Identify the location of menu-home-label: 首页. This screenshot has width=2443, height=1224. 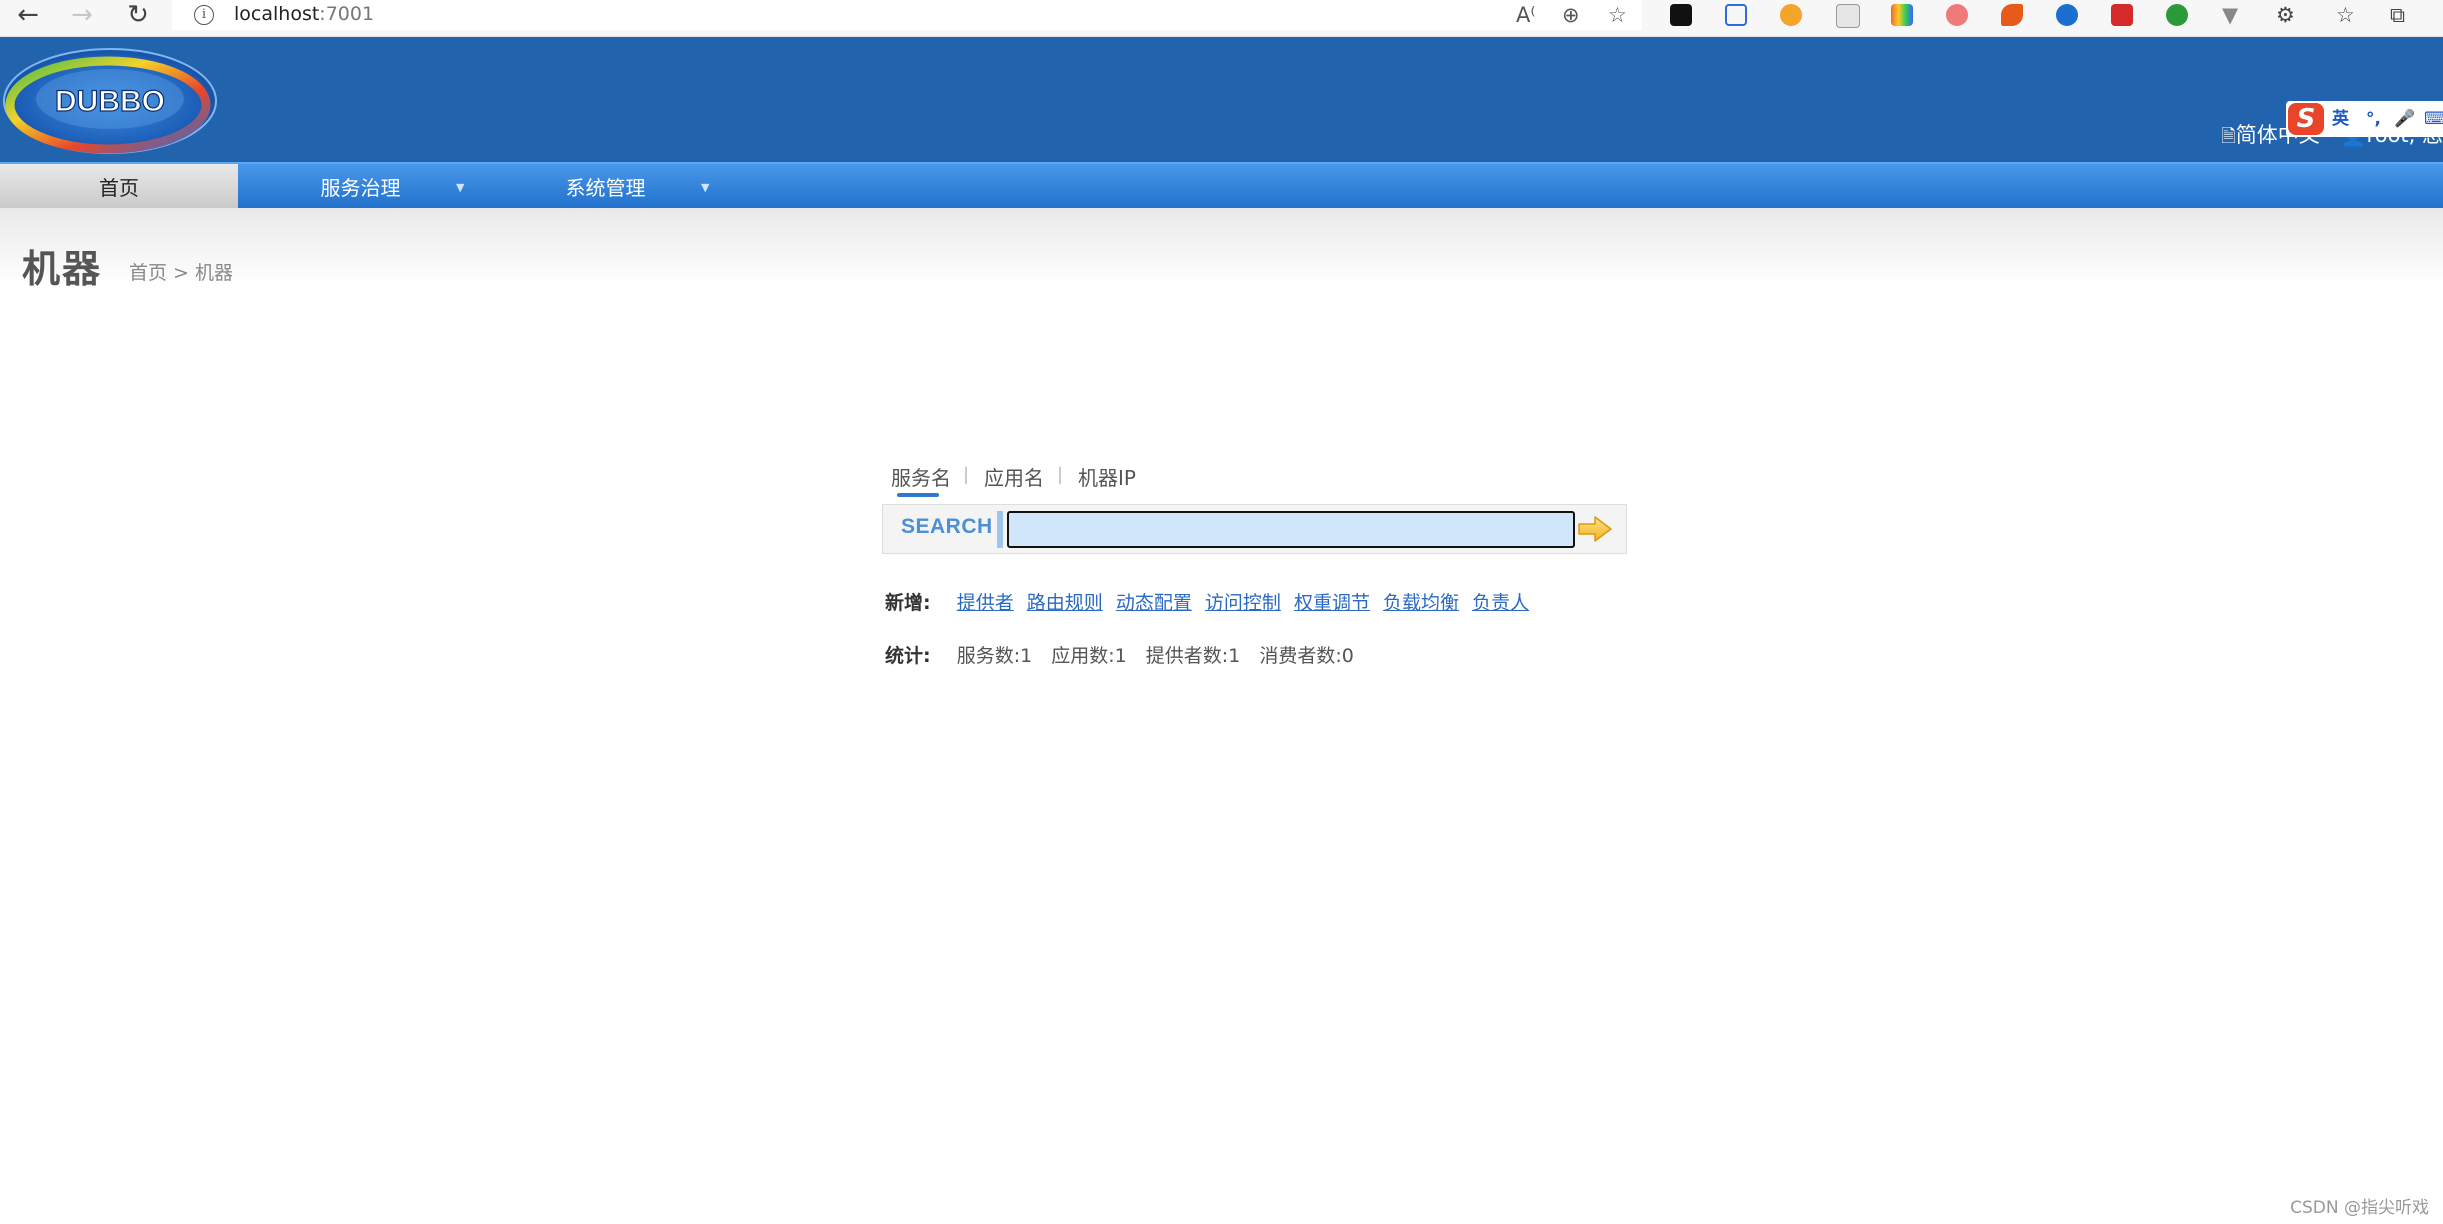
(119, 188).